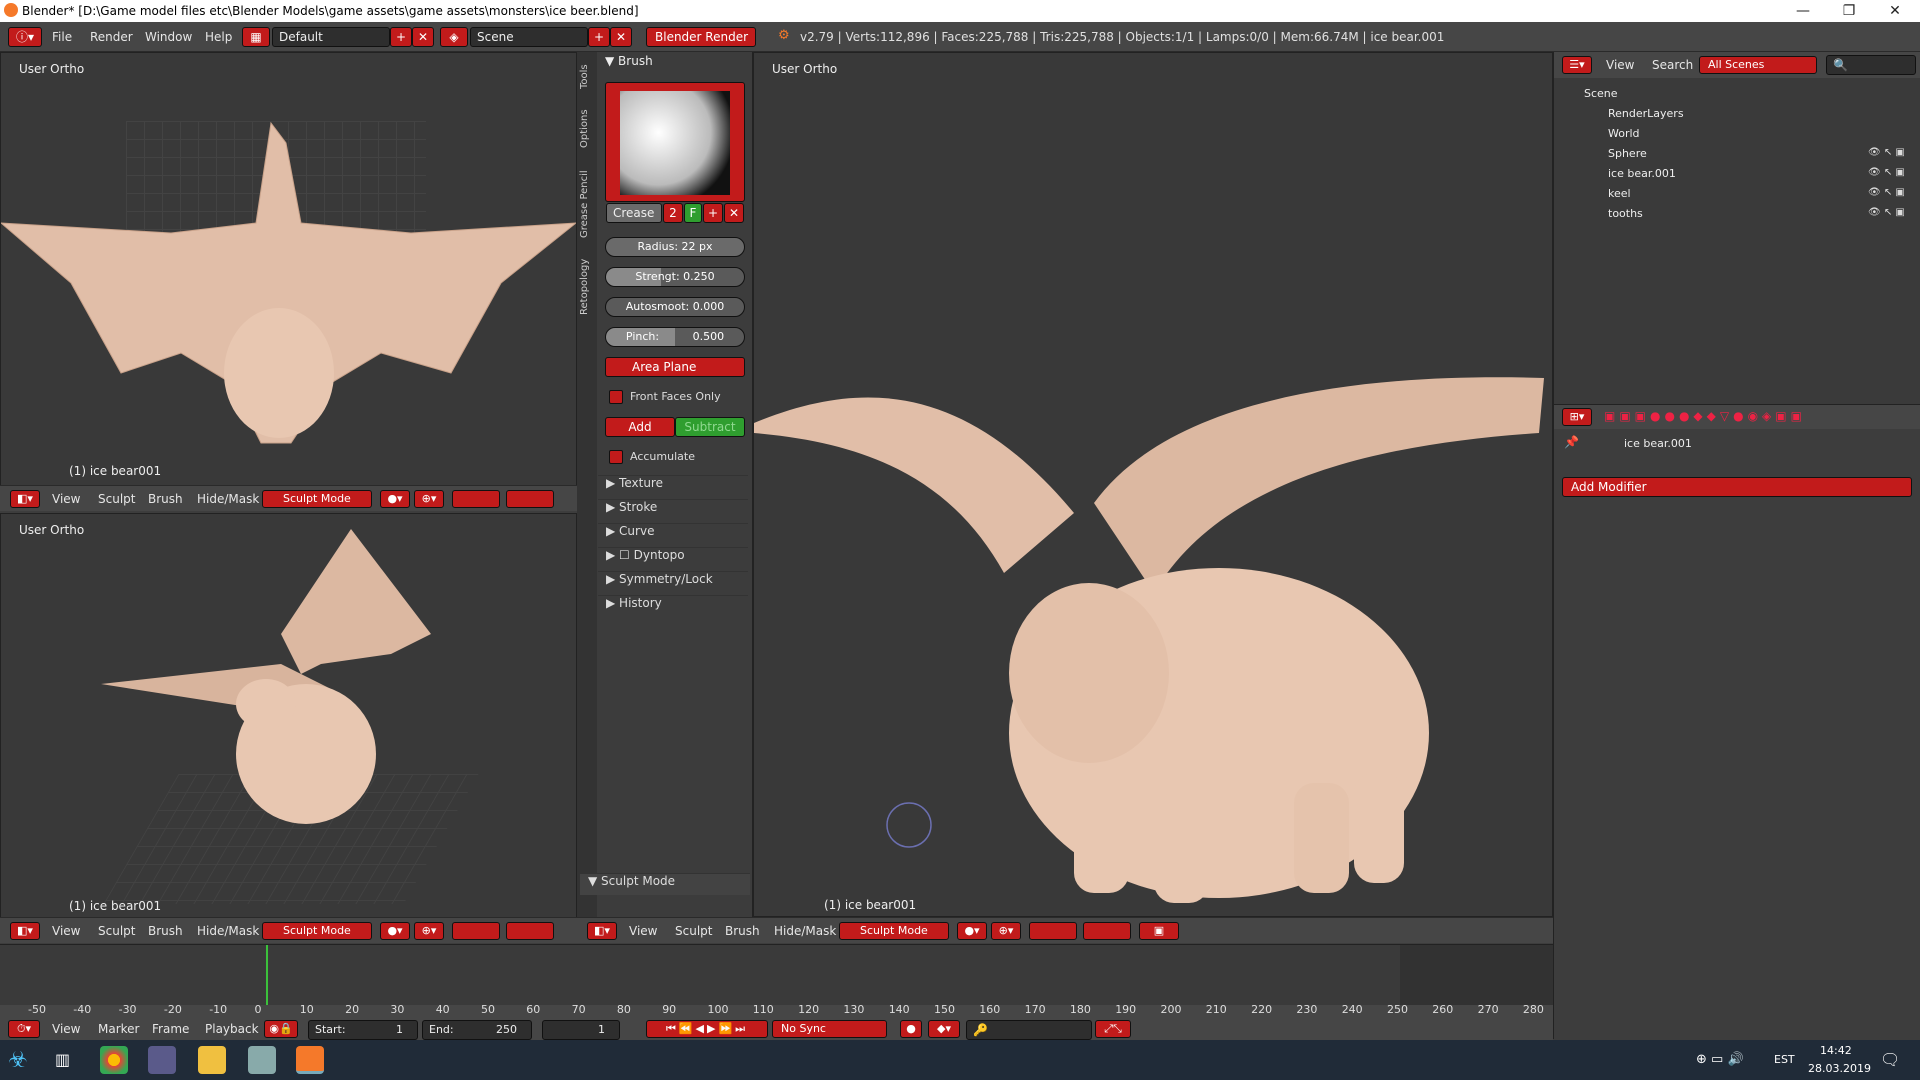 The height and width of the screenshot is (1080, 1920). Describe the element at coordinates (168, 37) in the screenshot. I see `menu-window: Window` at that location.